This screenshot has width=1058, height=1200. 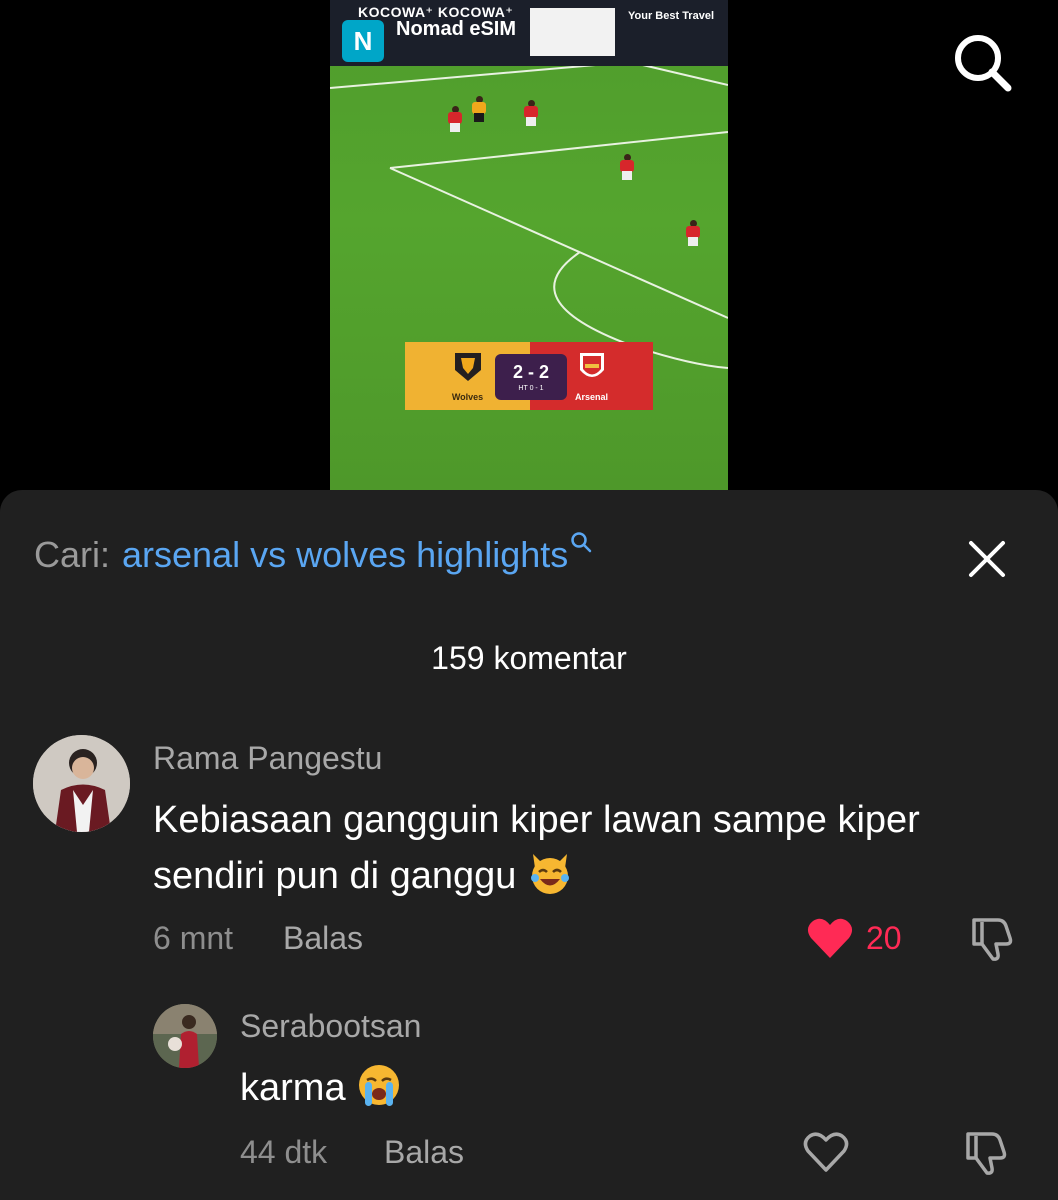 I want to click on laughing-cat-emoji-icon, so click(x=549, y=874).